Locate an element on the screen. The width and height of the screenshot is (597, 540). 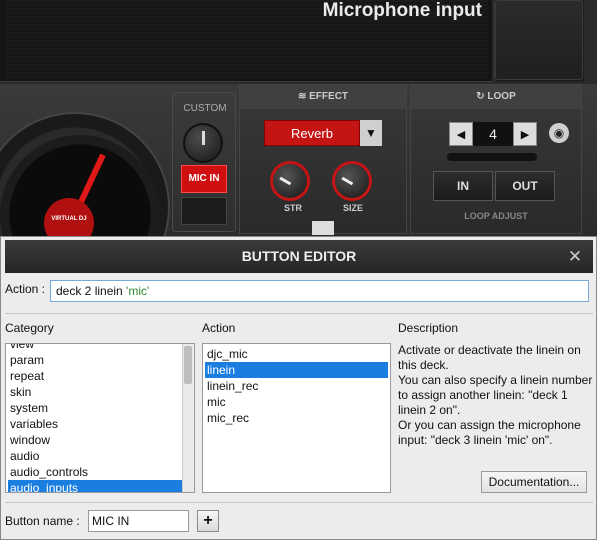
effect-knob-size is located at coordinates (352, 181).